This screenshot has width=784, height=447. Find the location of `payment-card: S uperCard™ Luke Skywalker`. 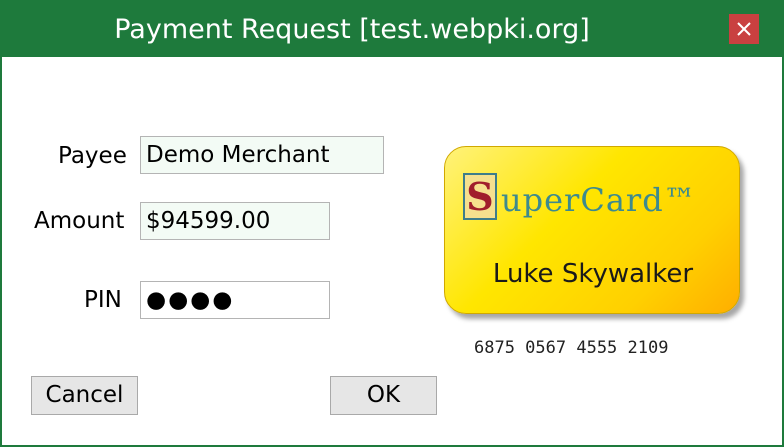

payment-card: S uperCard™ Luke Skywalker is located at coordinates (592, 230).